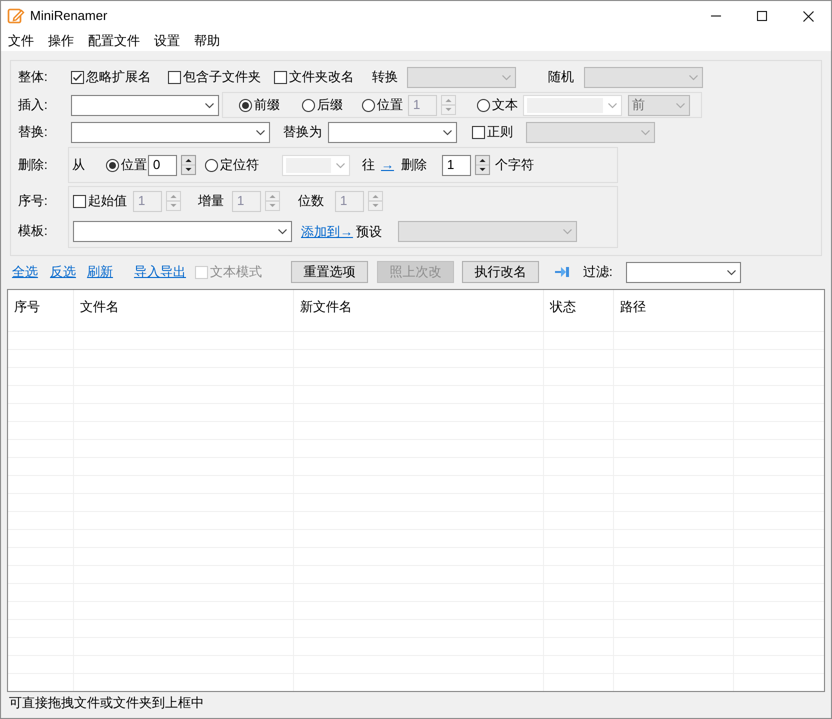  Describe the element at coordinates (368, 165) in the screenshot. I see `field-label: 往` at that location.